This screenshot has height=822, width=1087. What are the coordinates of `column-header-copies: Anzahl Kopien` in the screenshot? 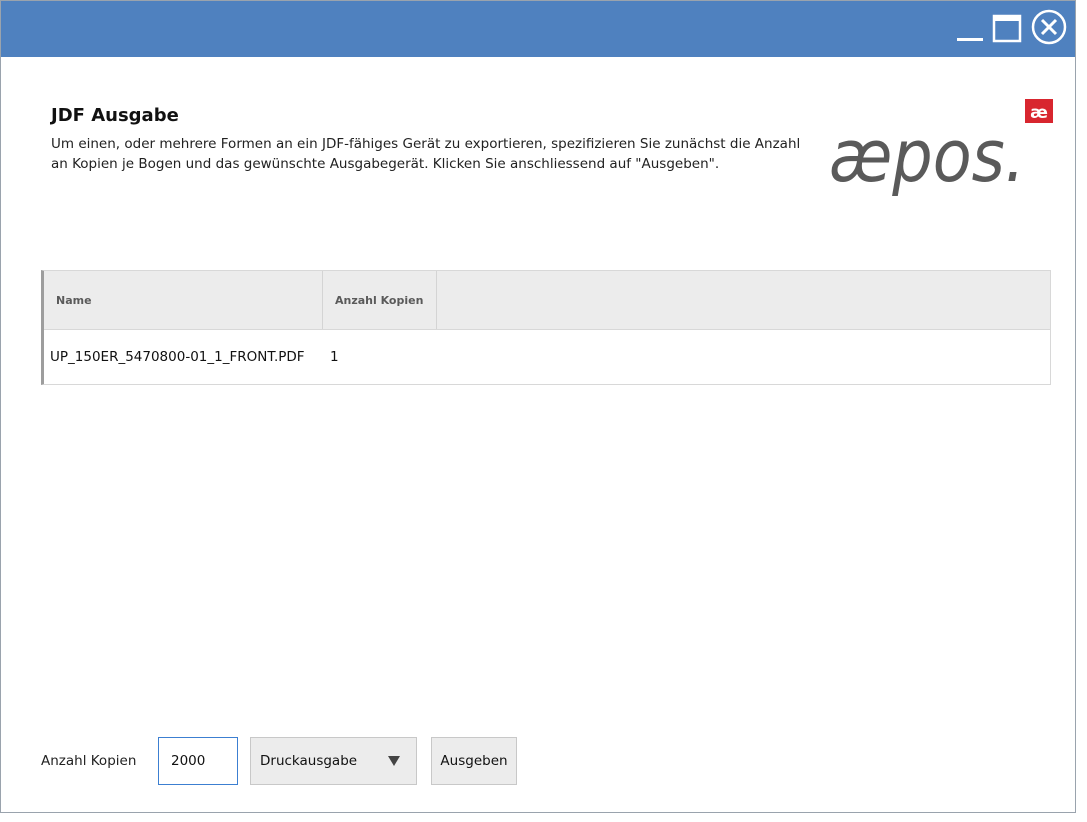 It's located at (380, 300).